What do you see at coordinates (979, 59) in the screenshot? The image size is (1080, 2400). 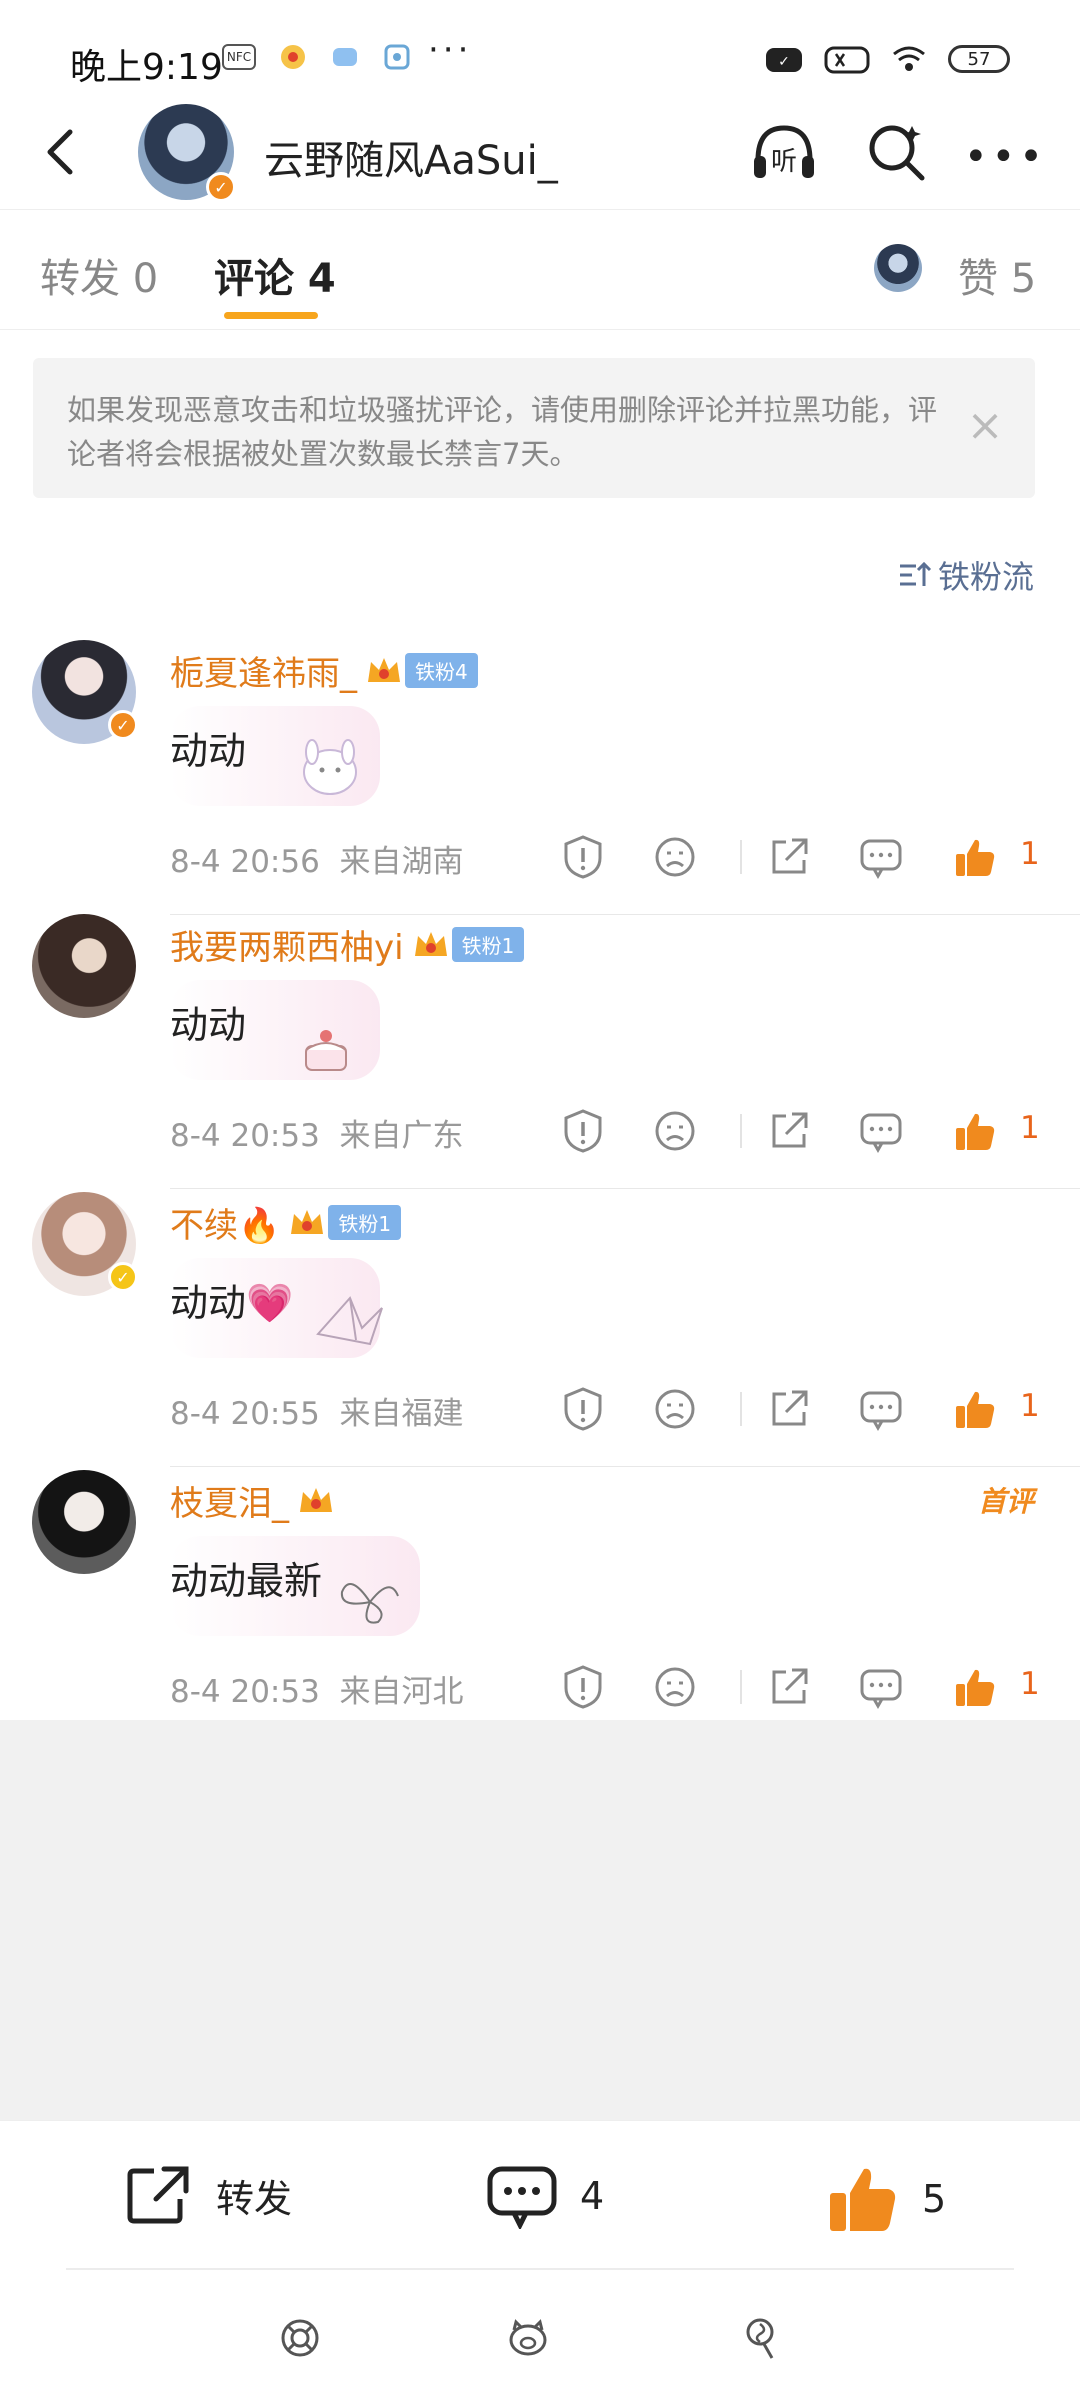 I see `battery-indicator: 57` at bounding box center [979, 59].